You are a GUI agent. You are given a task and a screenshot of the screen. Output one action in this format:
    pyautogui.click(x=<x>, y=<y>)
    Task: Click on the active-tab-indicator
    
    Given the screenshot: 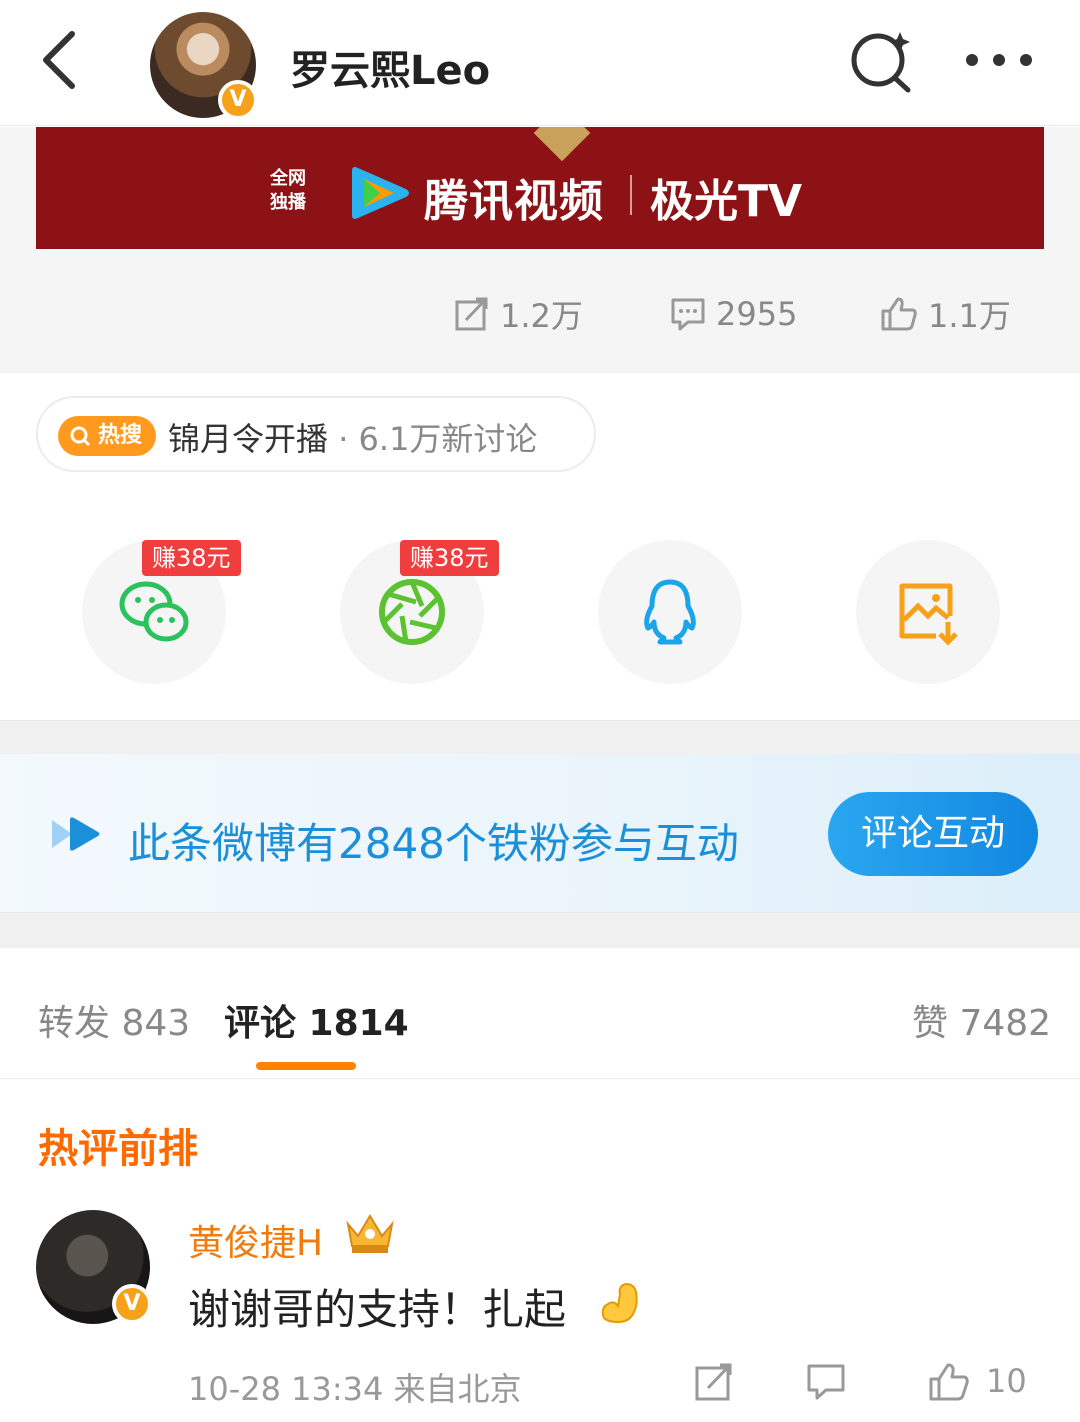 What is the action you would take?
    pyautogui.click(x=306, y=1066)
    